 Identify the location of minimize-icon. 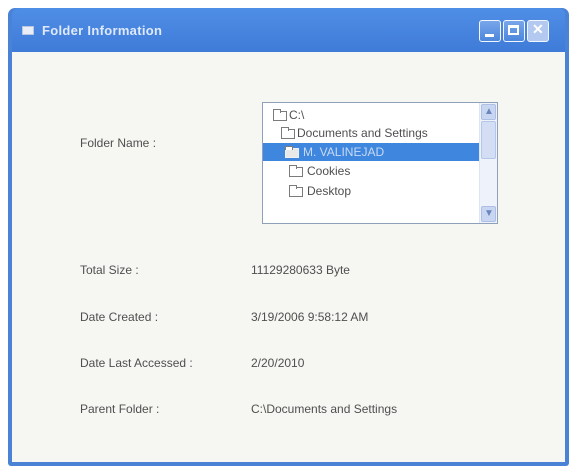
(489, 35).